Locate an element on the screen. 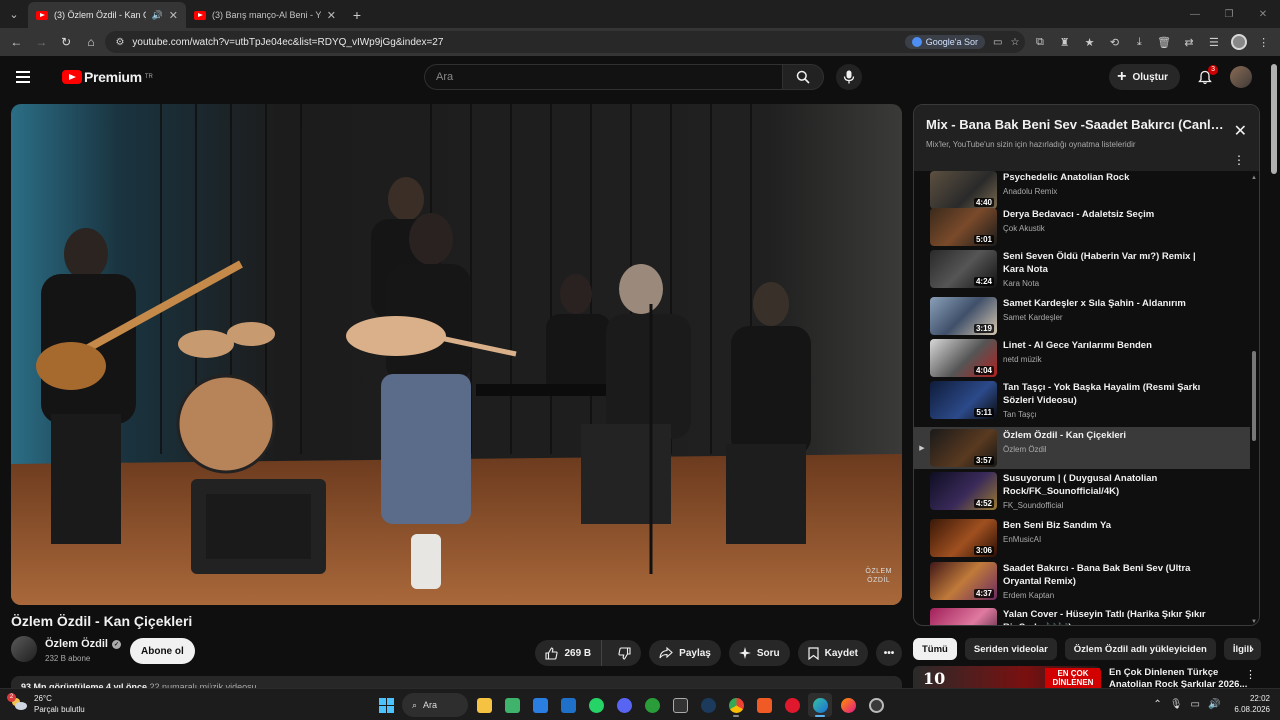 The width and height of the screenshot is (1280, 720). reading-list-icon: ☰ is located at coordinates (1213, 42).